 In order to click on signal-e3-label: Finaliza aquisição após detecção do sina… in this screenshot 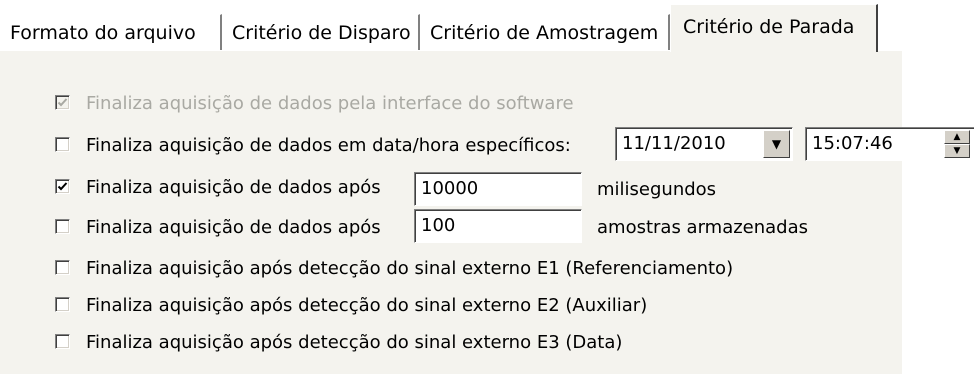, I will do `click(354, 342)`.